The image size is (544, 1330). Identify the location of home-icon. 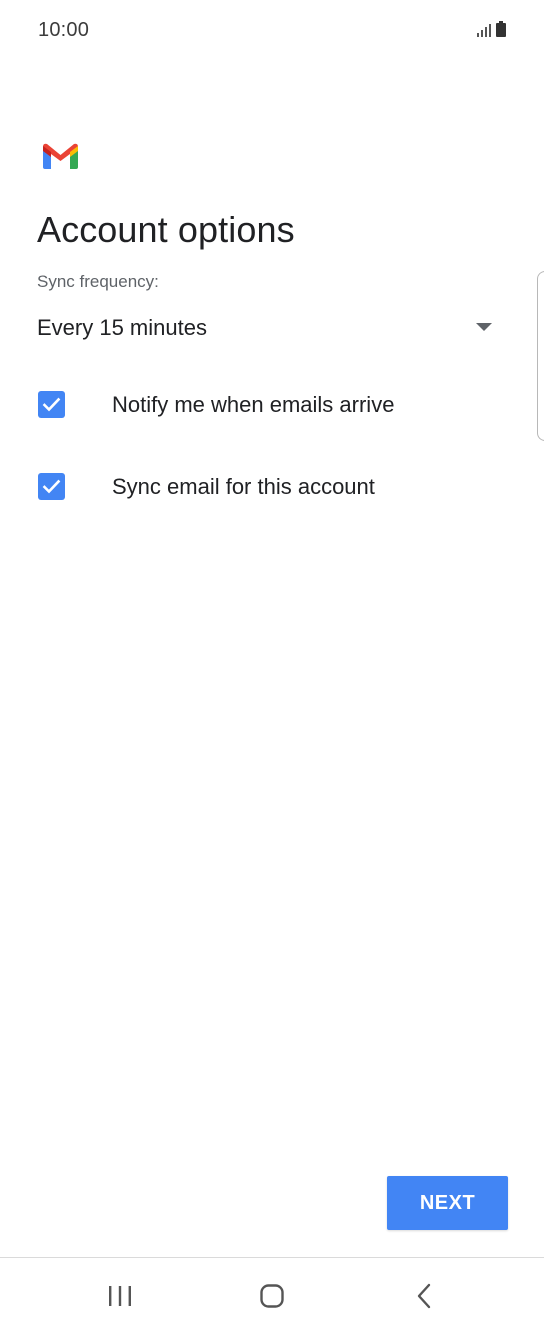
(272, 1296).